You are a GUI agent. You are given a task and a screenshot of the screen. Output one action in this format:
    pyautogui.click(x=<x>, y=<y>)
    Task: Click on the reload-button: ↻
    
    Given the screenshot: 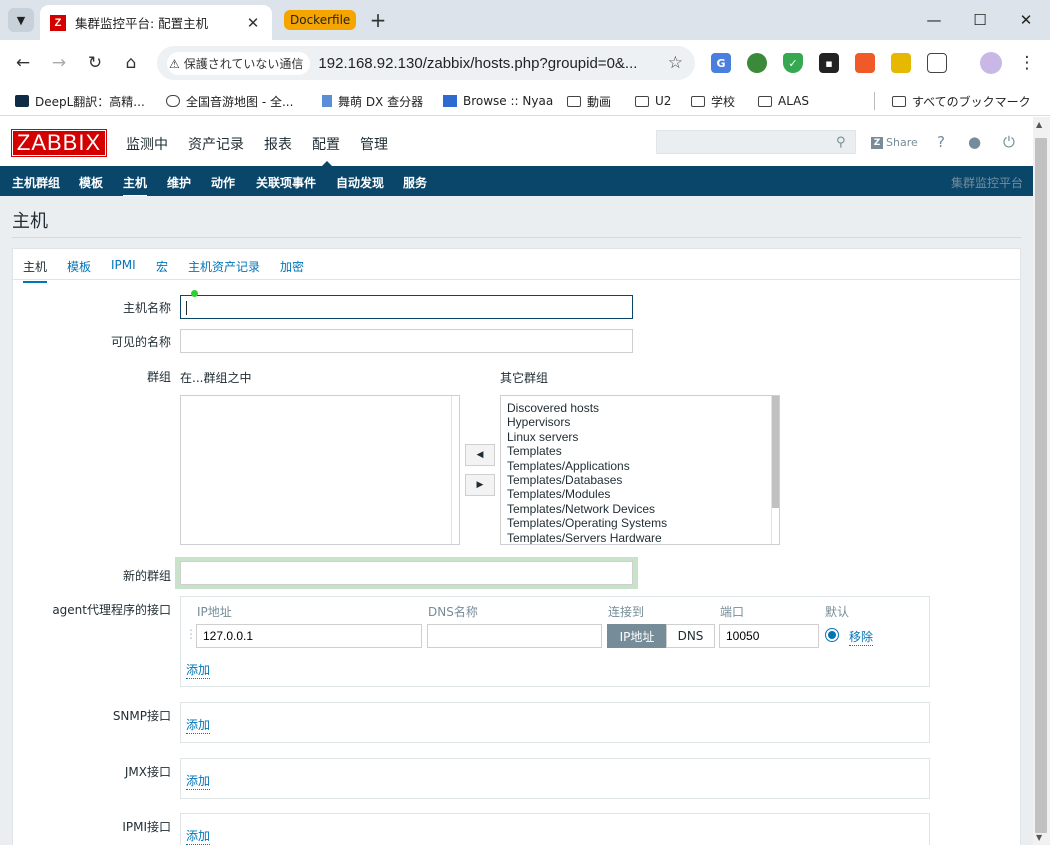 What is the action you would take?
    pyautogui.click(x=95, y=63)
    